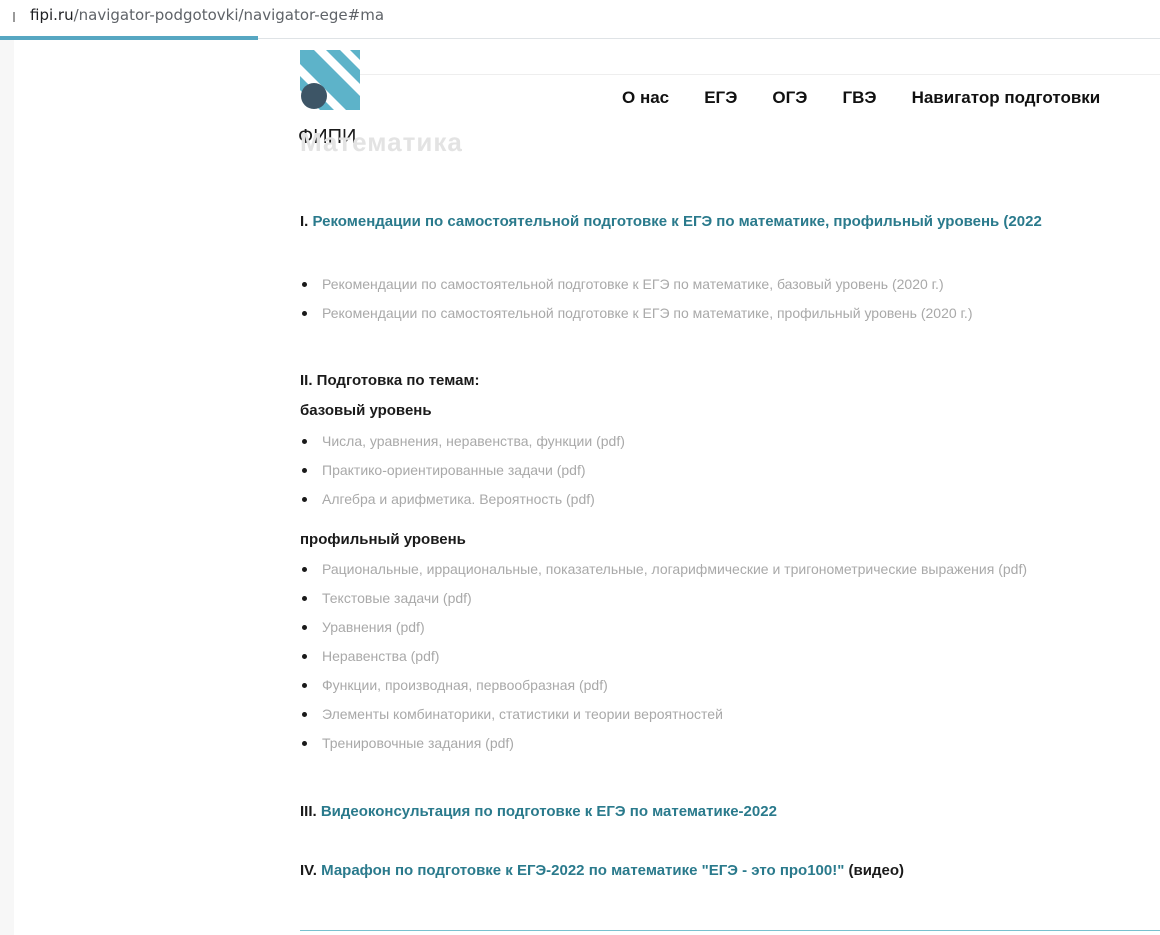 The image size is (1160, 935). I want to click on list-item: Практико-ориентированные задачи (pdf), so click(462, 470).